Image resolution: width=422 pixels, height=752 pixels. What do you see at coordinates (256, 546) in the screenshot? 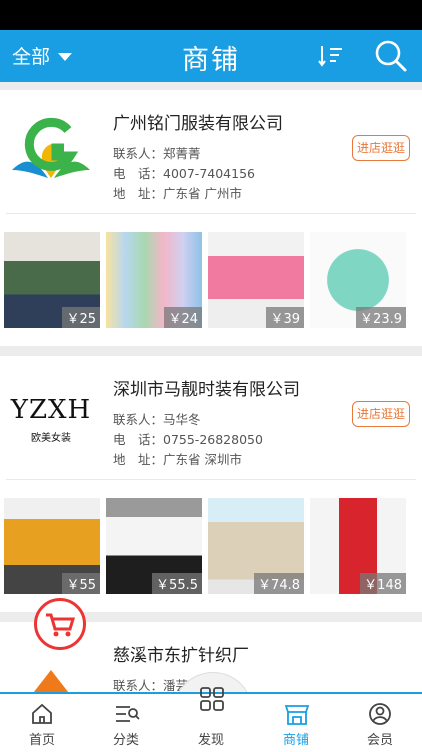
I see `product-thumbnail: ￥74.8` at bounding box center [256, 546].